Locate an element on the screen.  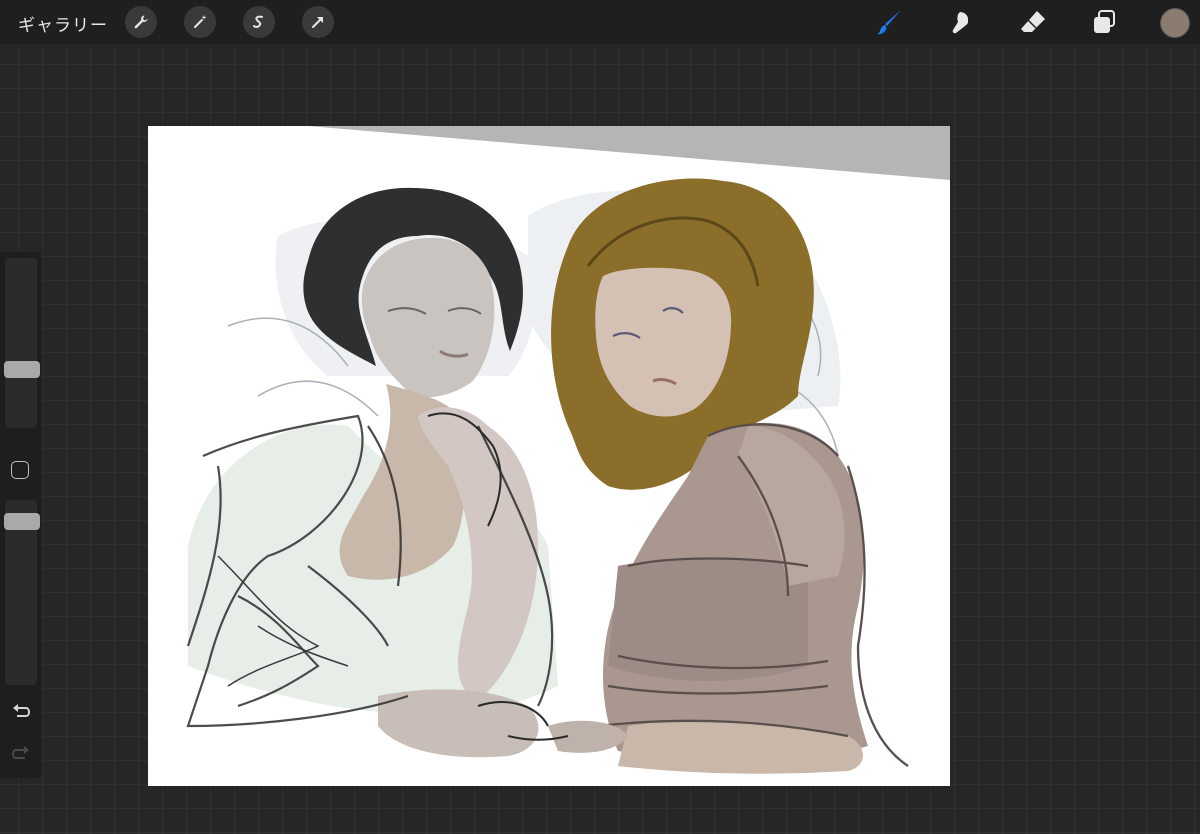
color-picker-button is located at coordinates (1175, 23).